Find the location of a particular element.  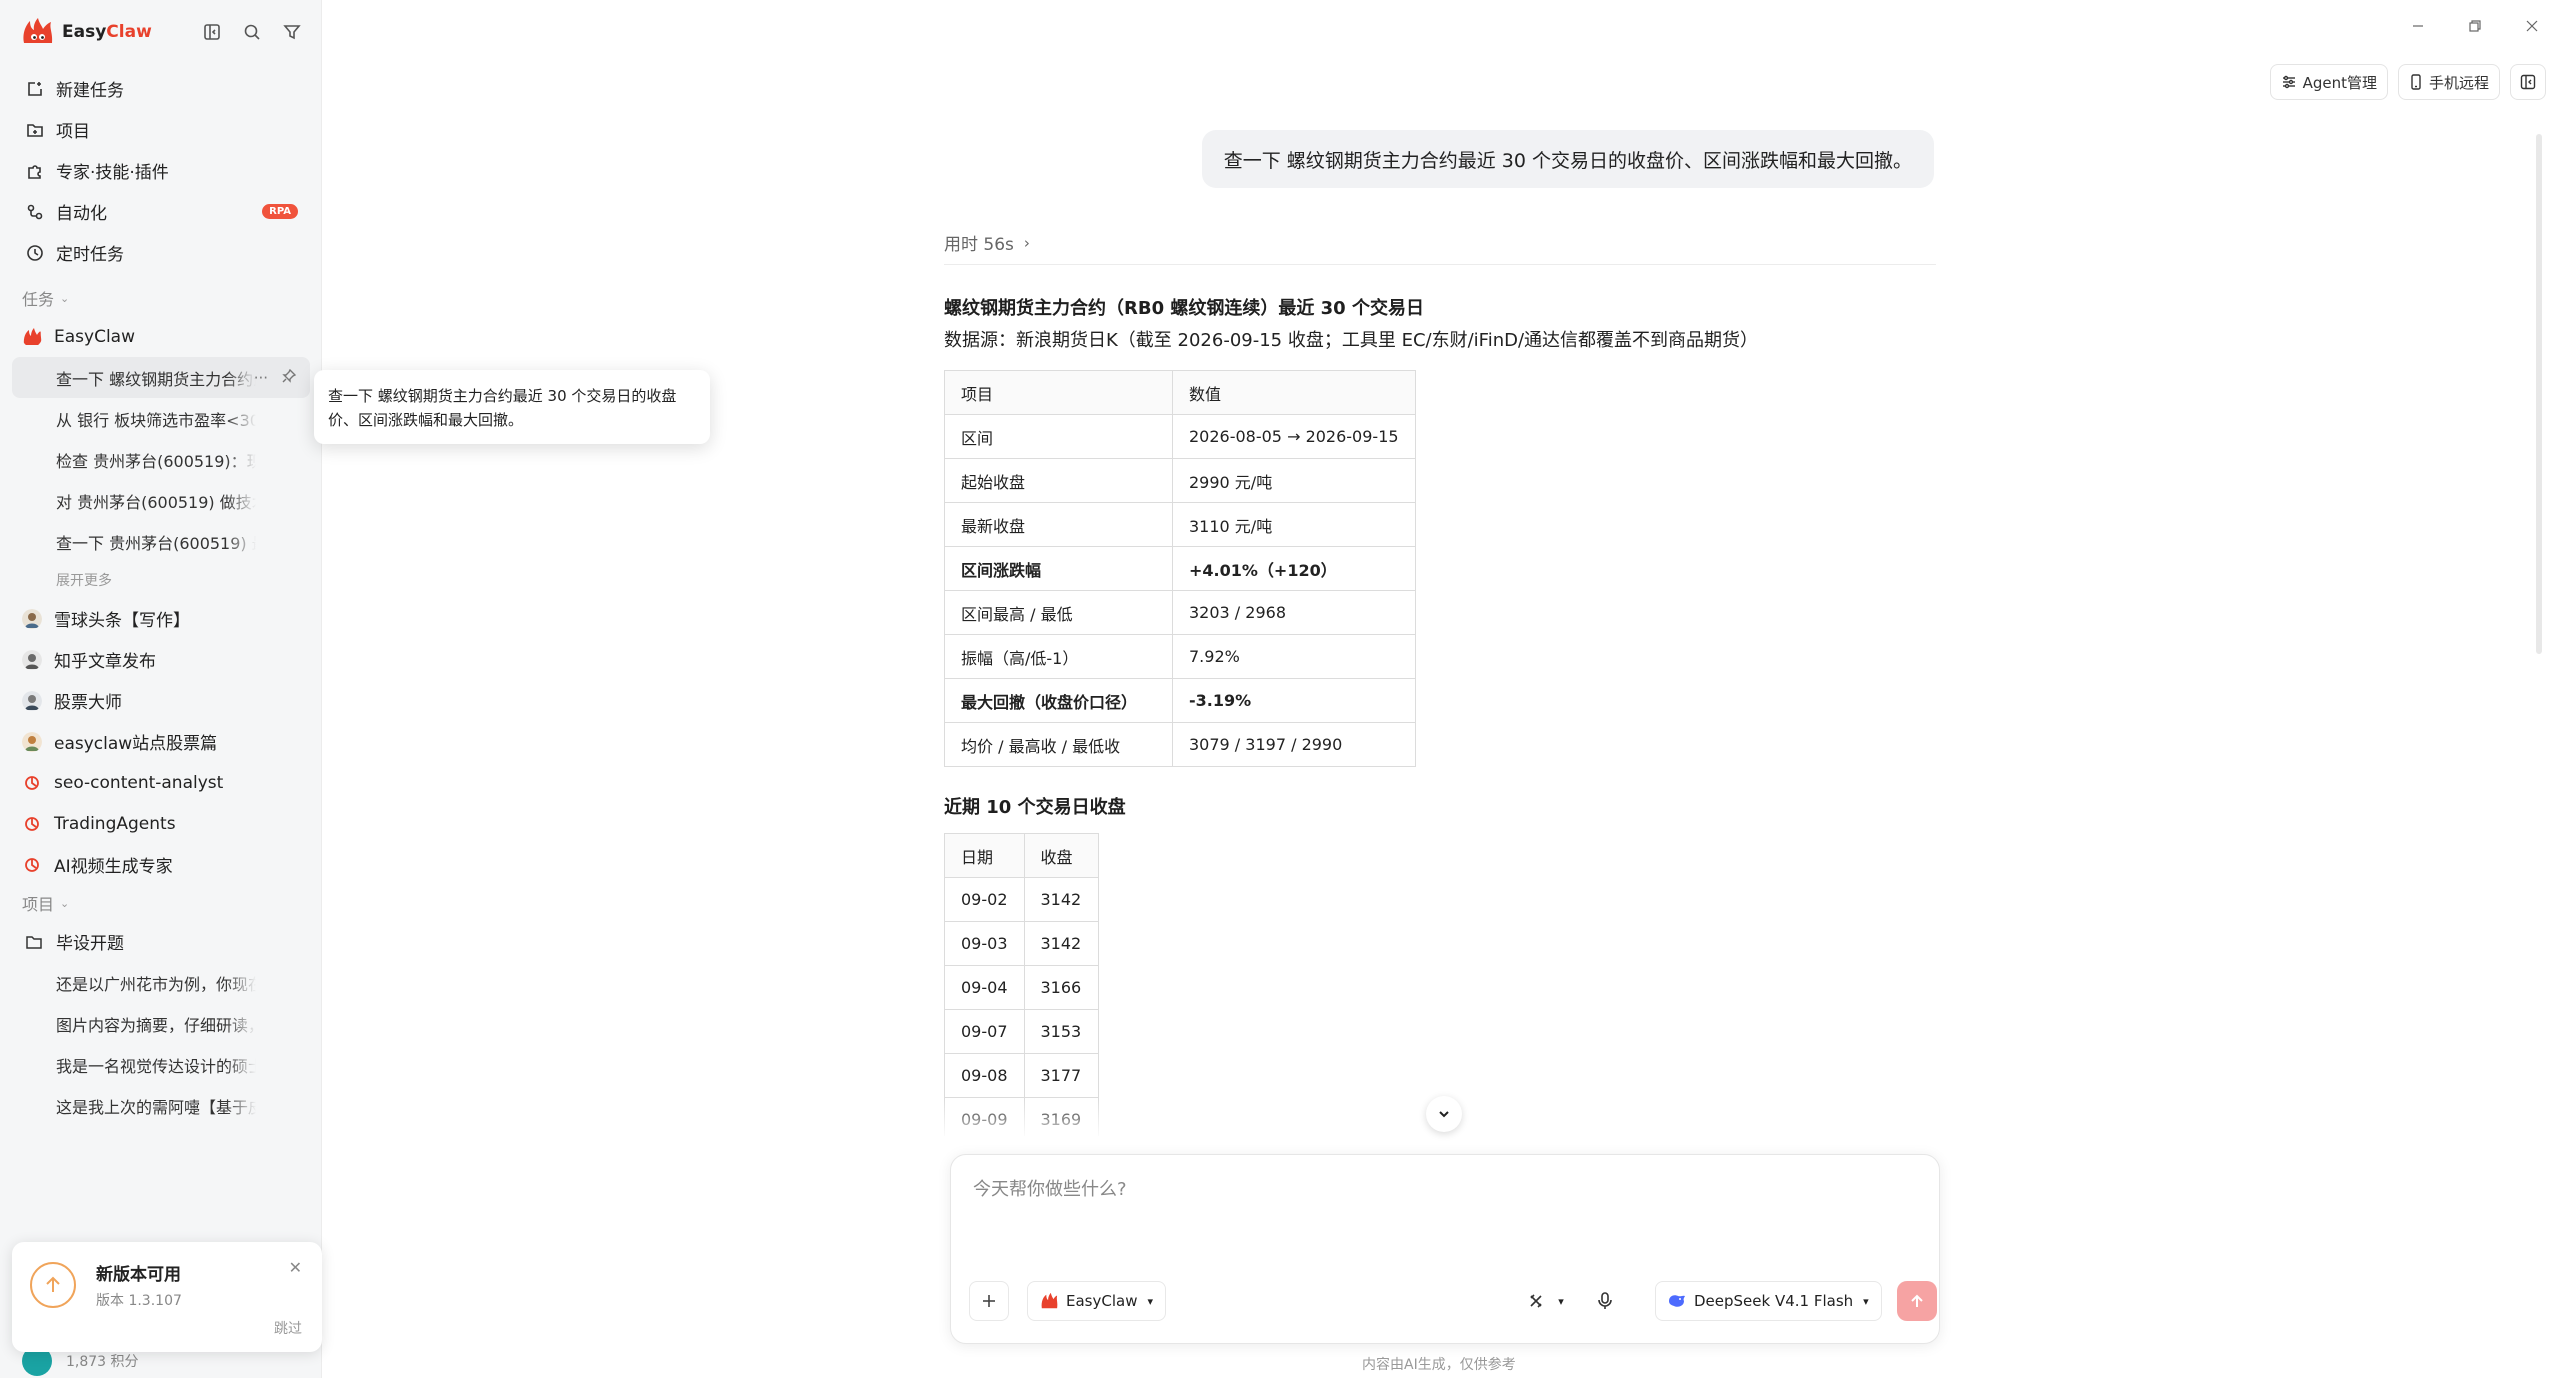

add-attachment-button is located at coordinates (989, 1301).